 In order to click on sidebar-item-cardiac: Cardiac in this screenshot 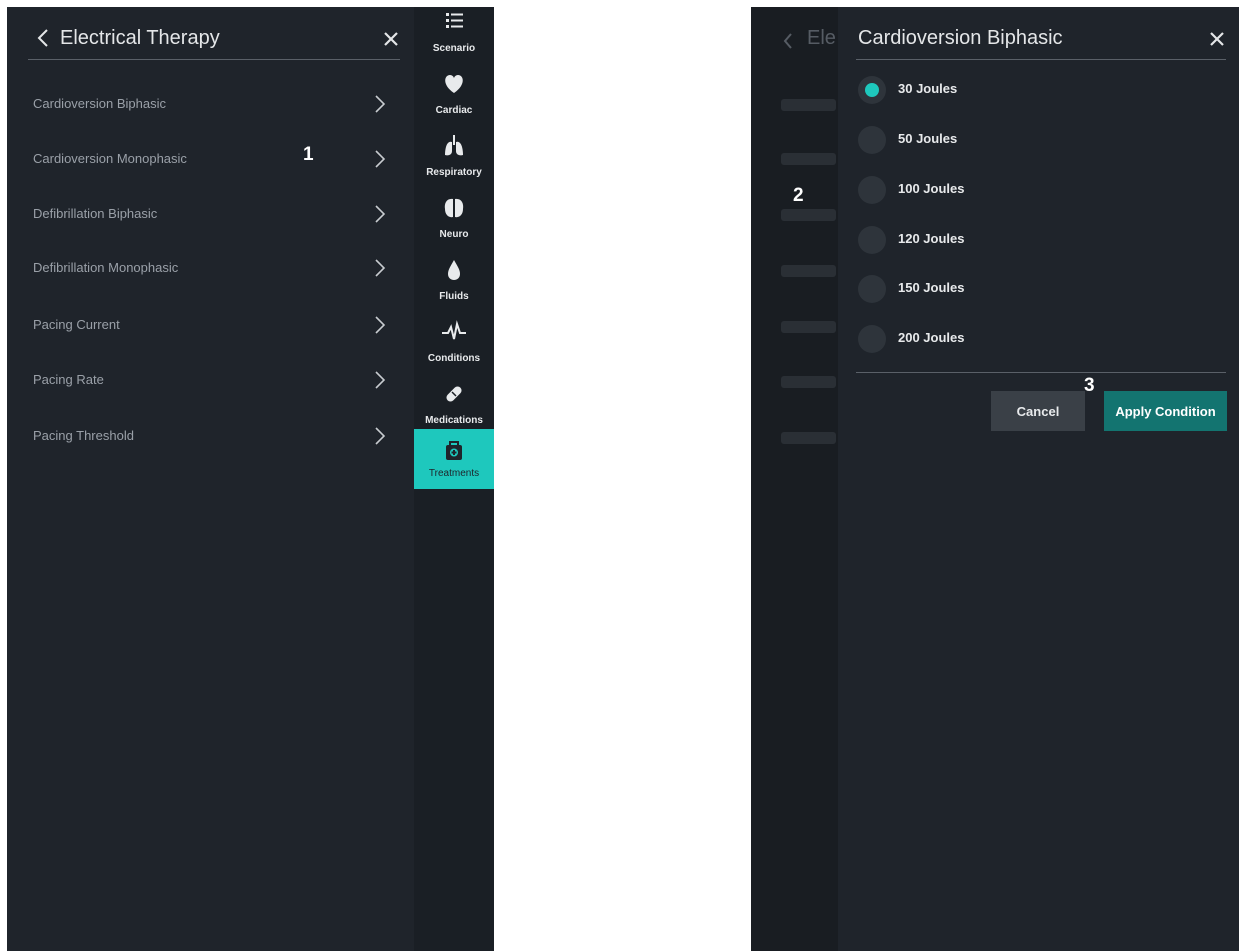, I will do `click(454, 99)`.